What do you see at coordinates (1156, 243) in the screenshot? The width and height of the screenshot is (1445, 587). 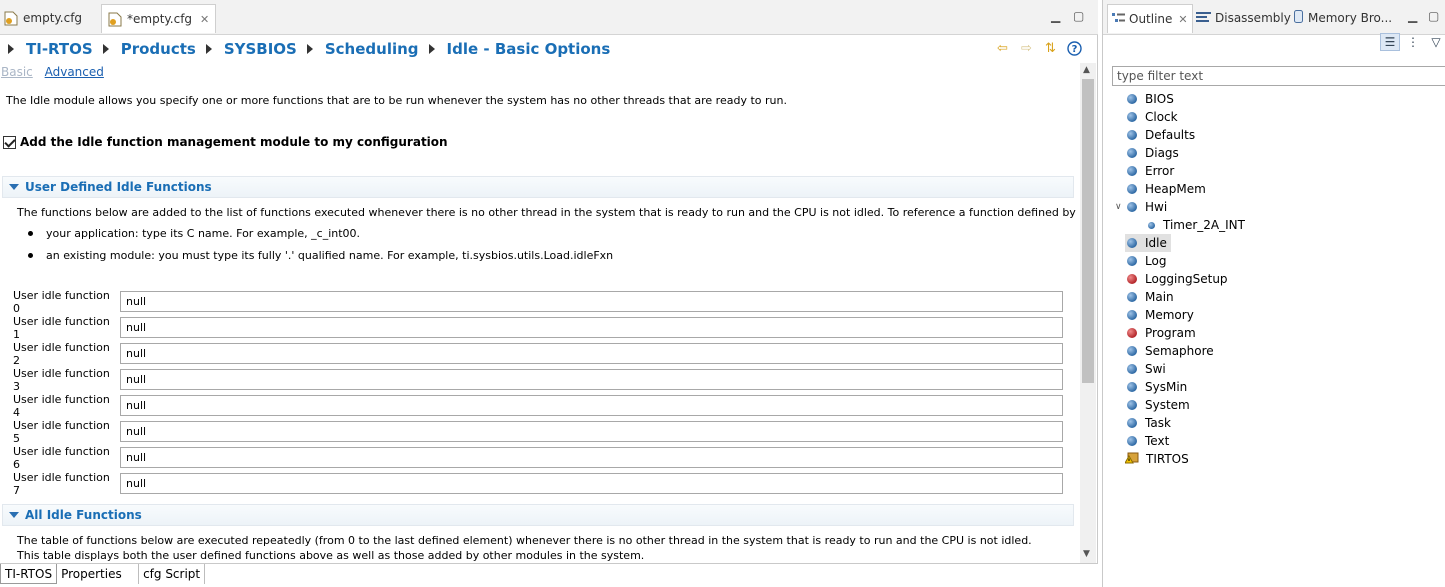 I see `tree-item-label: Idle` at bounding box center [1156, 243].